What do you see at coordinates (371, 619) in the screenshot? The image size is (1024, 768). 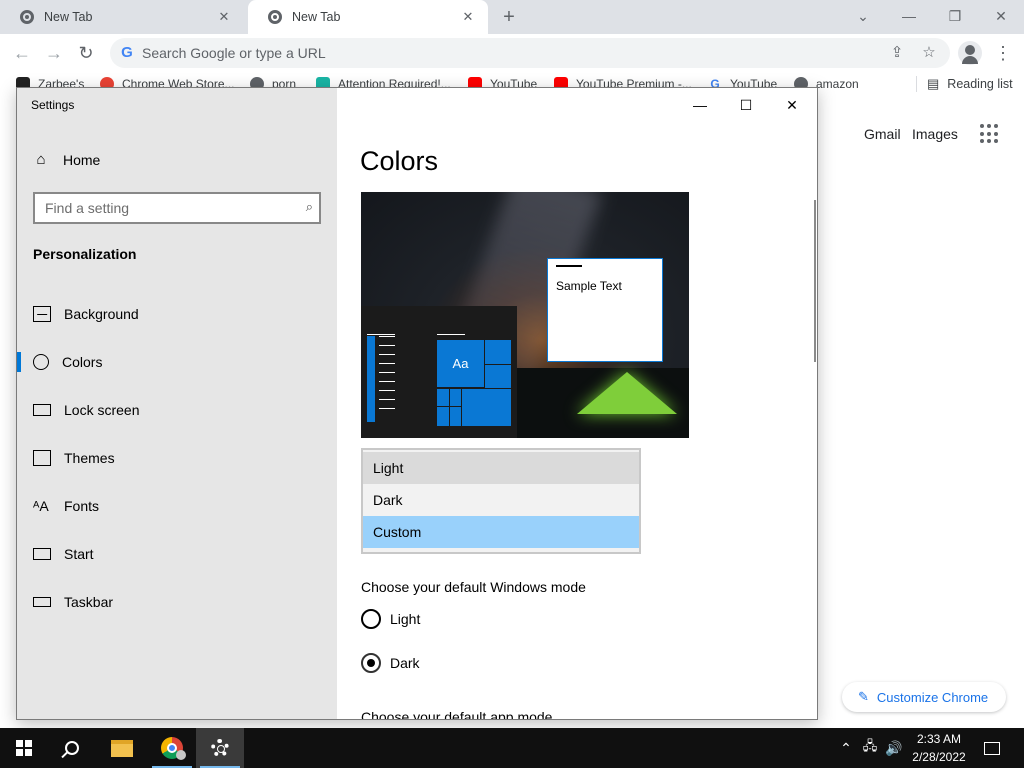 I see `radio-button-icon` at bounding box center [371, 619].